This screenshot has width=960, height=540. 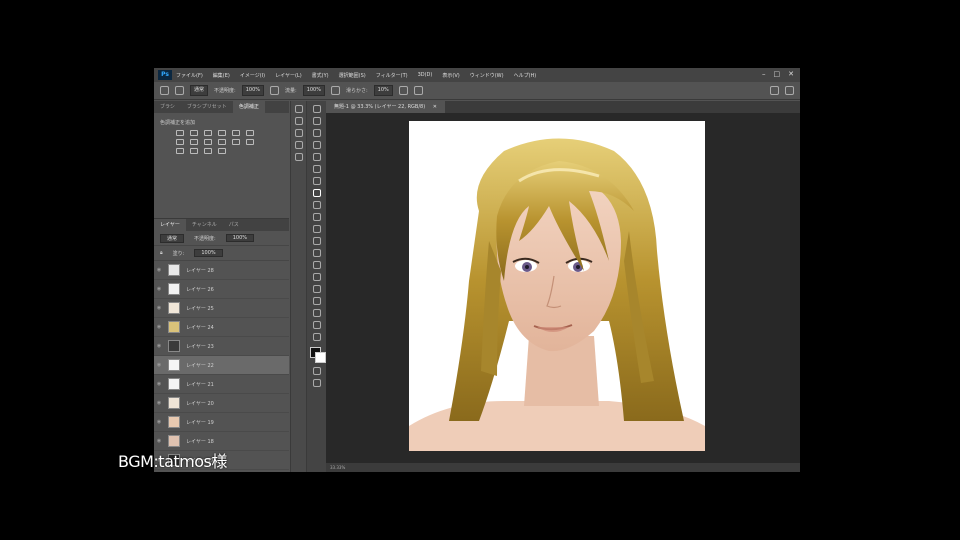 What do you see at coordinates (221, 270) in the screenshot?
I see `layer-row: ◉ レイヤー 28` at bounding box center [221, 270].